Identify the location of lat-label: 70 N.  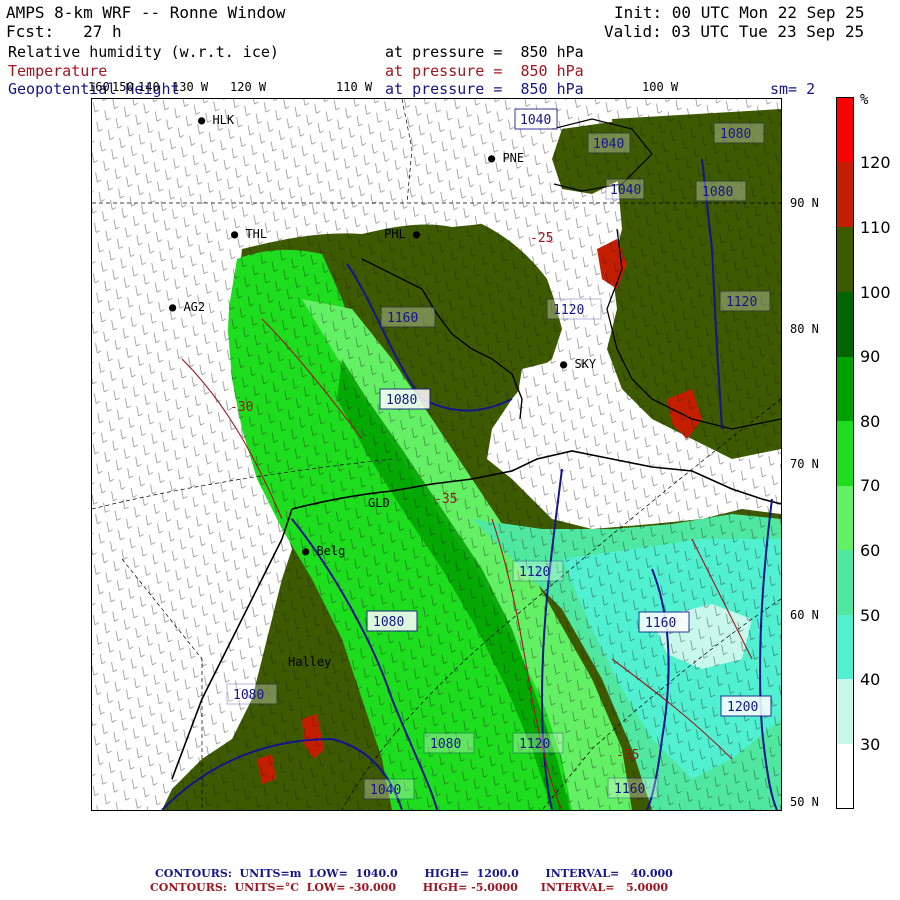
(804, 464).